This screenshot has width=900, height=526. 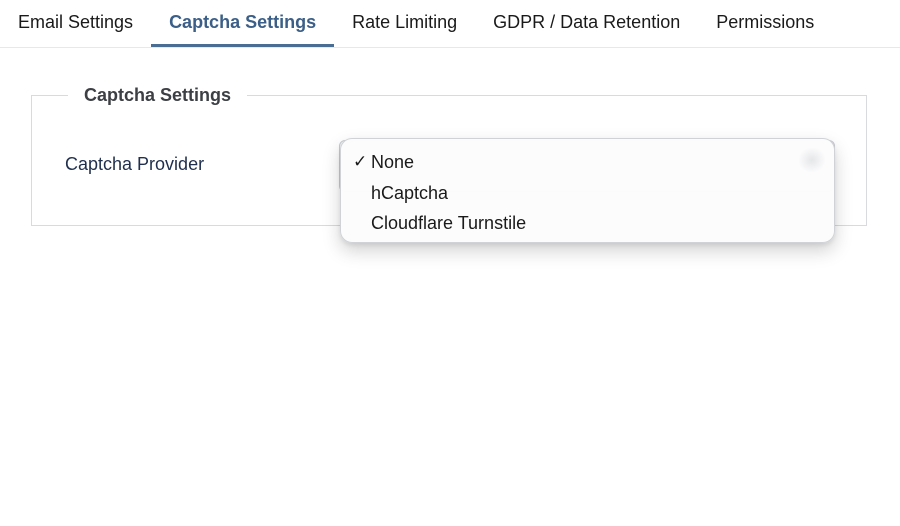 What do you see at coordinates (410, 192) in the screenshot?
I see `option-label: hCaptcha` at bounding box center [410, 192].